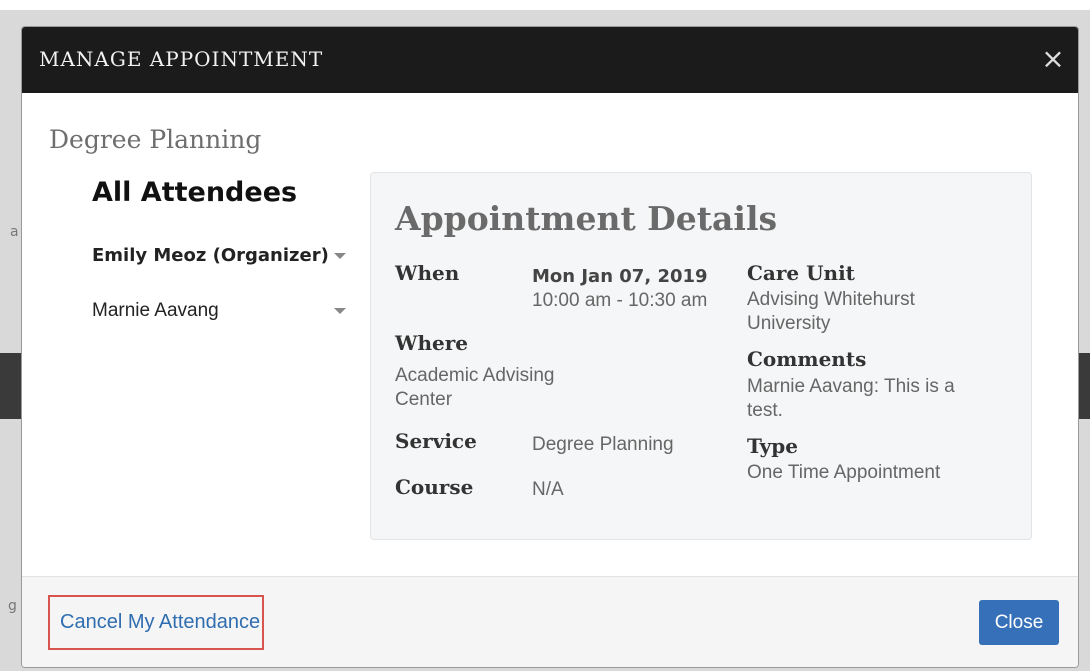  What do you see at coordinates (548, 489) in the screenshot?
I see `course-value: N/A` at bounding box center [548, 489].